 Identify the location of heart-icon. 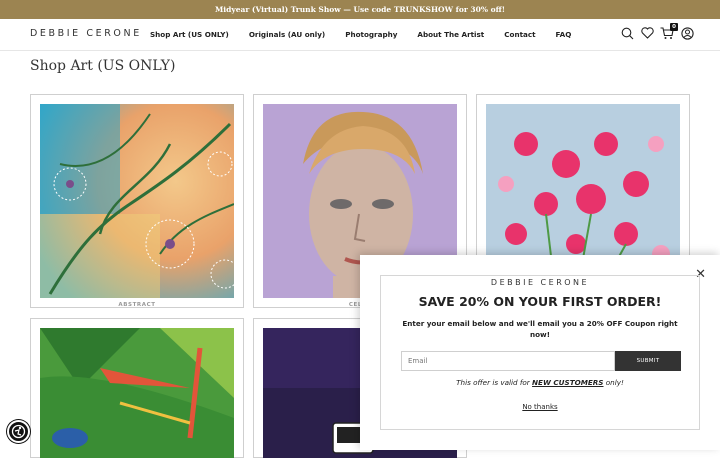
(647, 33).